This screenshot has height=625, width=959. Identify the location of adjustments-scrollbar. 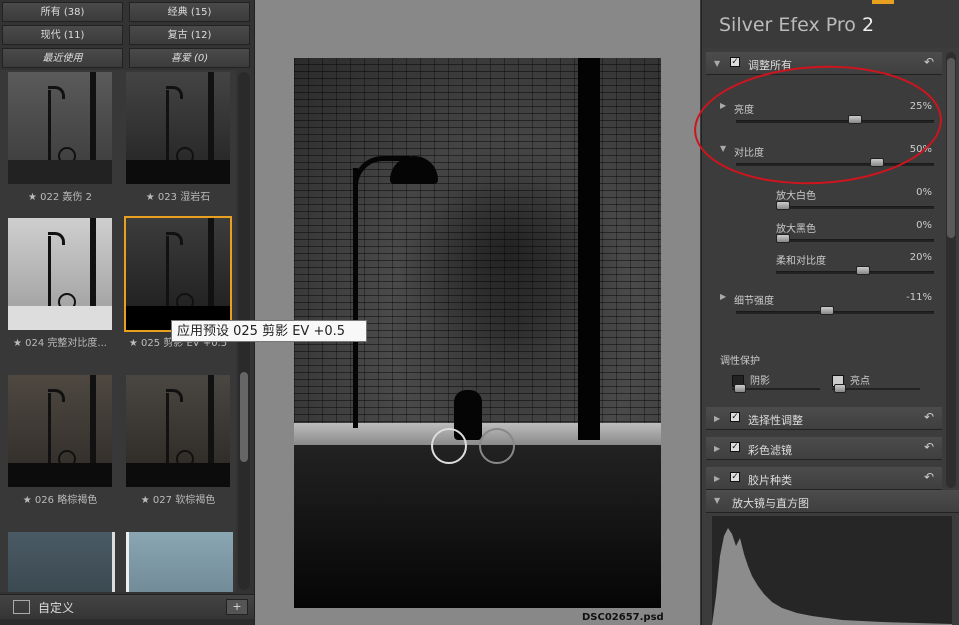
(951, 270).